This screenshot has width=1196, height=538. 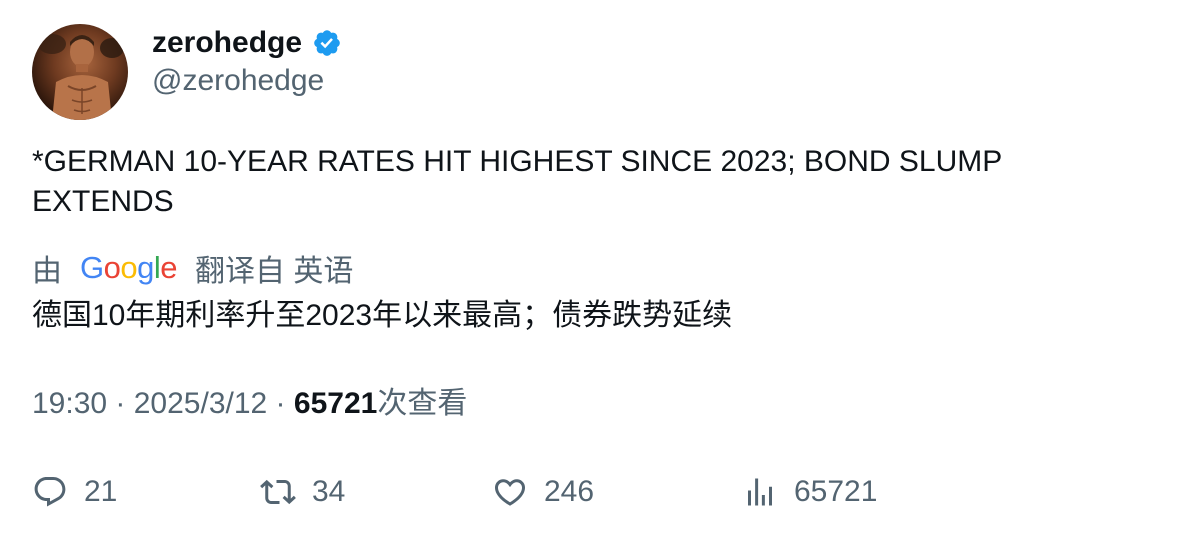 I want to click on tweet-actions: 21 34 246 65721, so click(x=592, y=492).